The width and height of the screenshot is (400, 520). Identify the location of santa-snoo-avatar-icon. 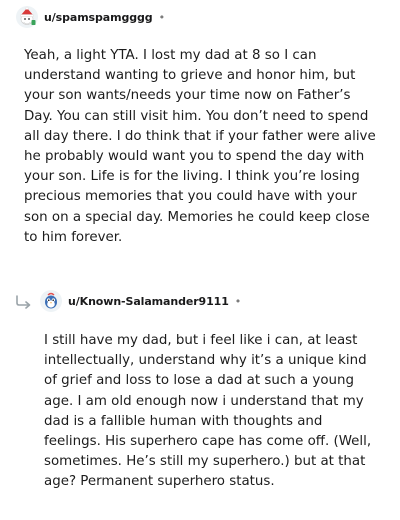
(27, 17).